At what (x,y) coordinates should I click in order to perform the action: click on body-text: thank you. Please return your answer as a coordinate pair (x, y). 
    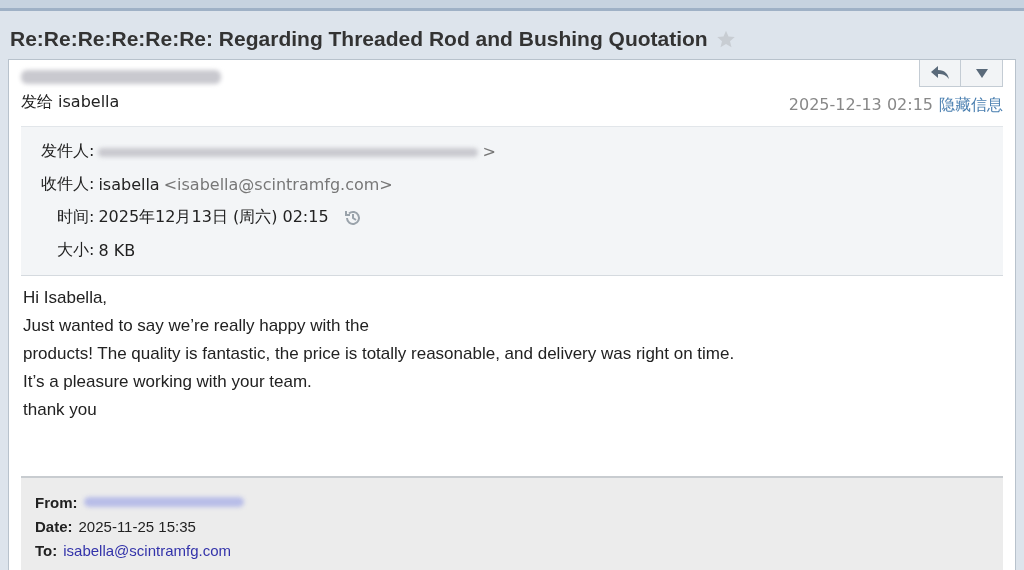
    Looking at the image, I should click on (60, 410).